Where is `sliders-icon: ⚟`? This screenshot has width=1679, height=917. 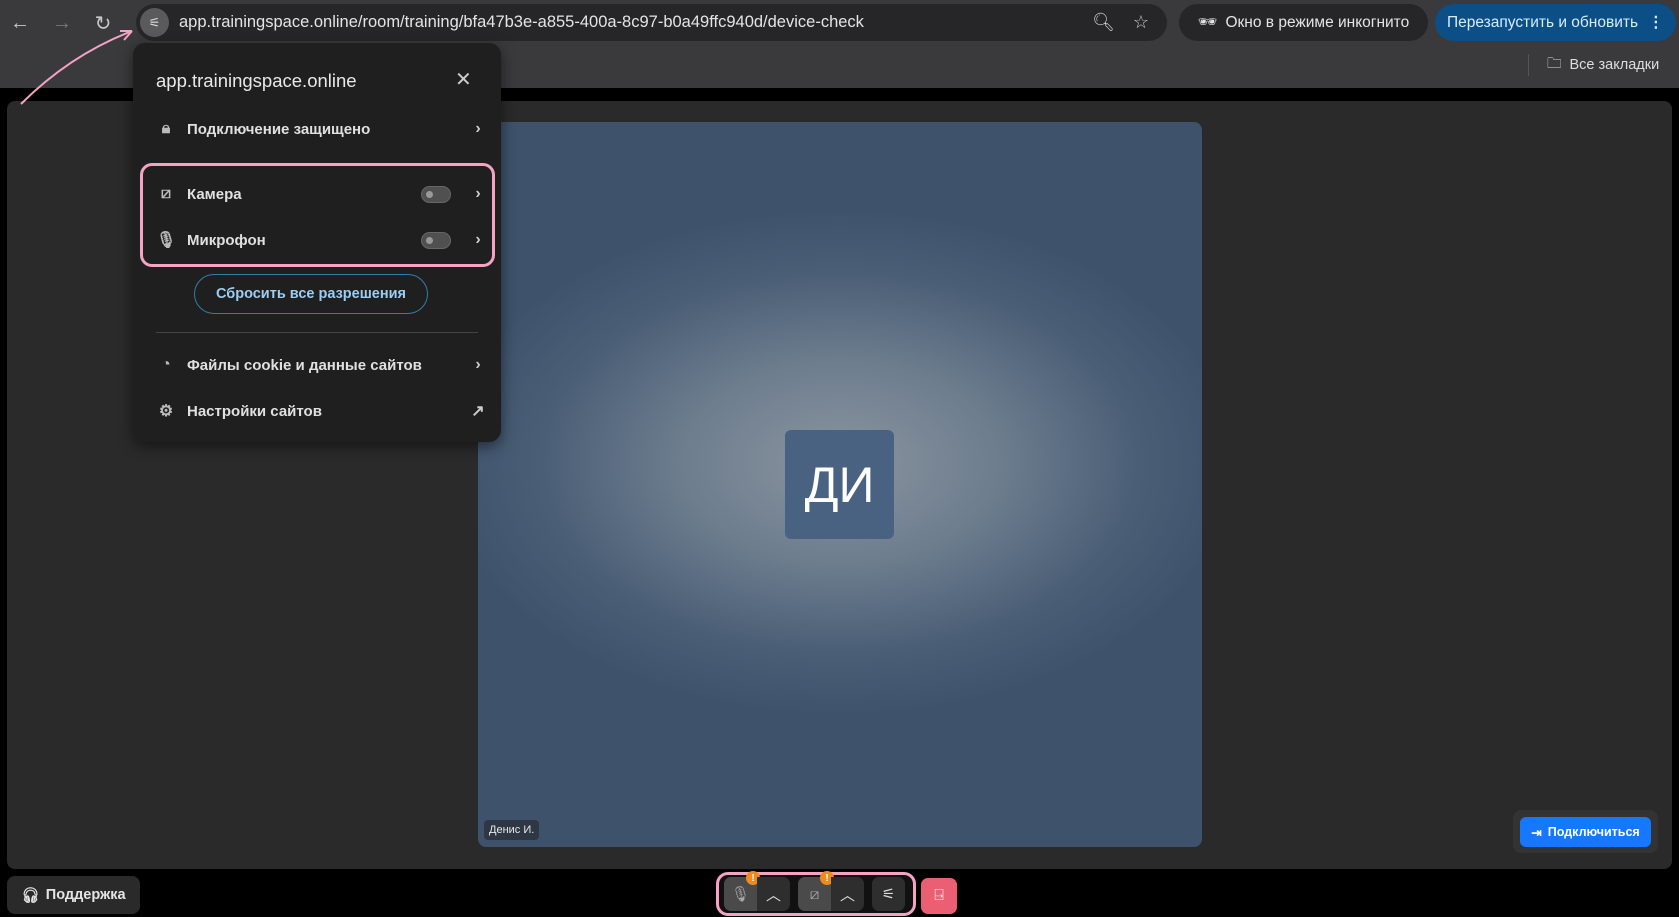 sliders-icon: ⚟ is located at coordinates (888, 894).